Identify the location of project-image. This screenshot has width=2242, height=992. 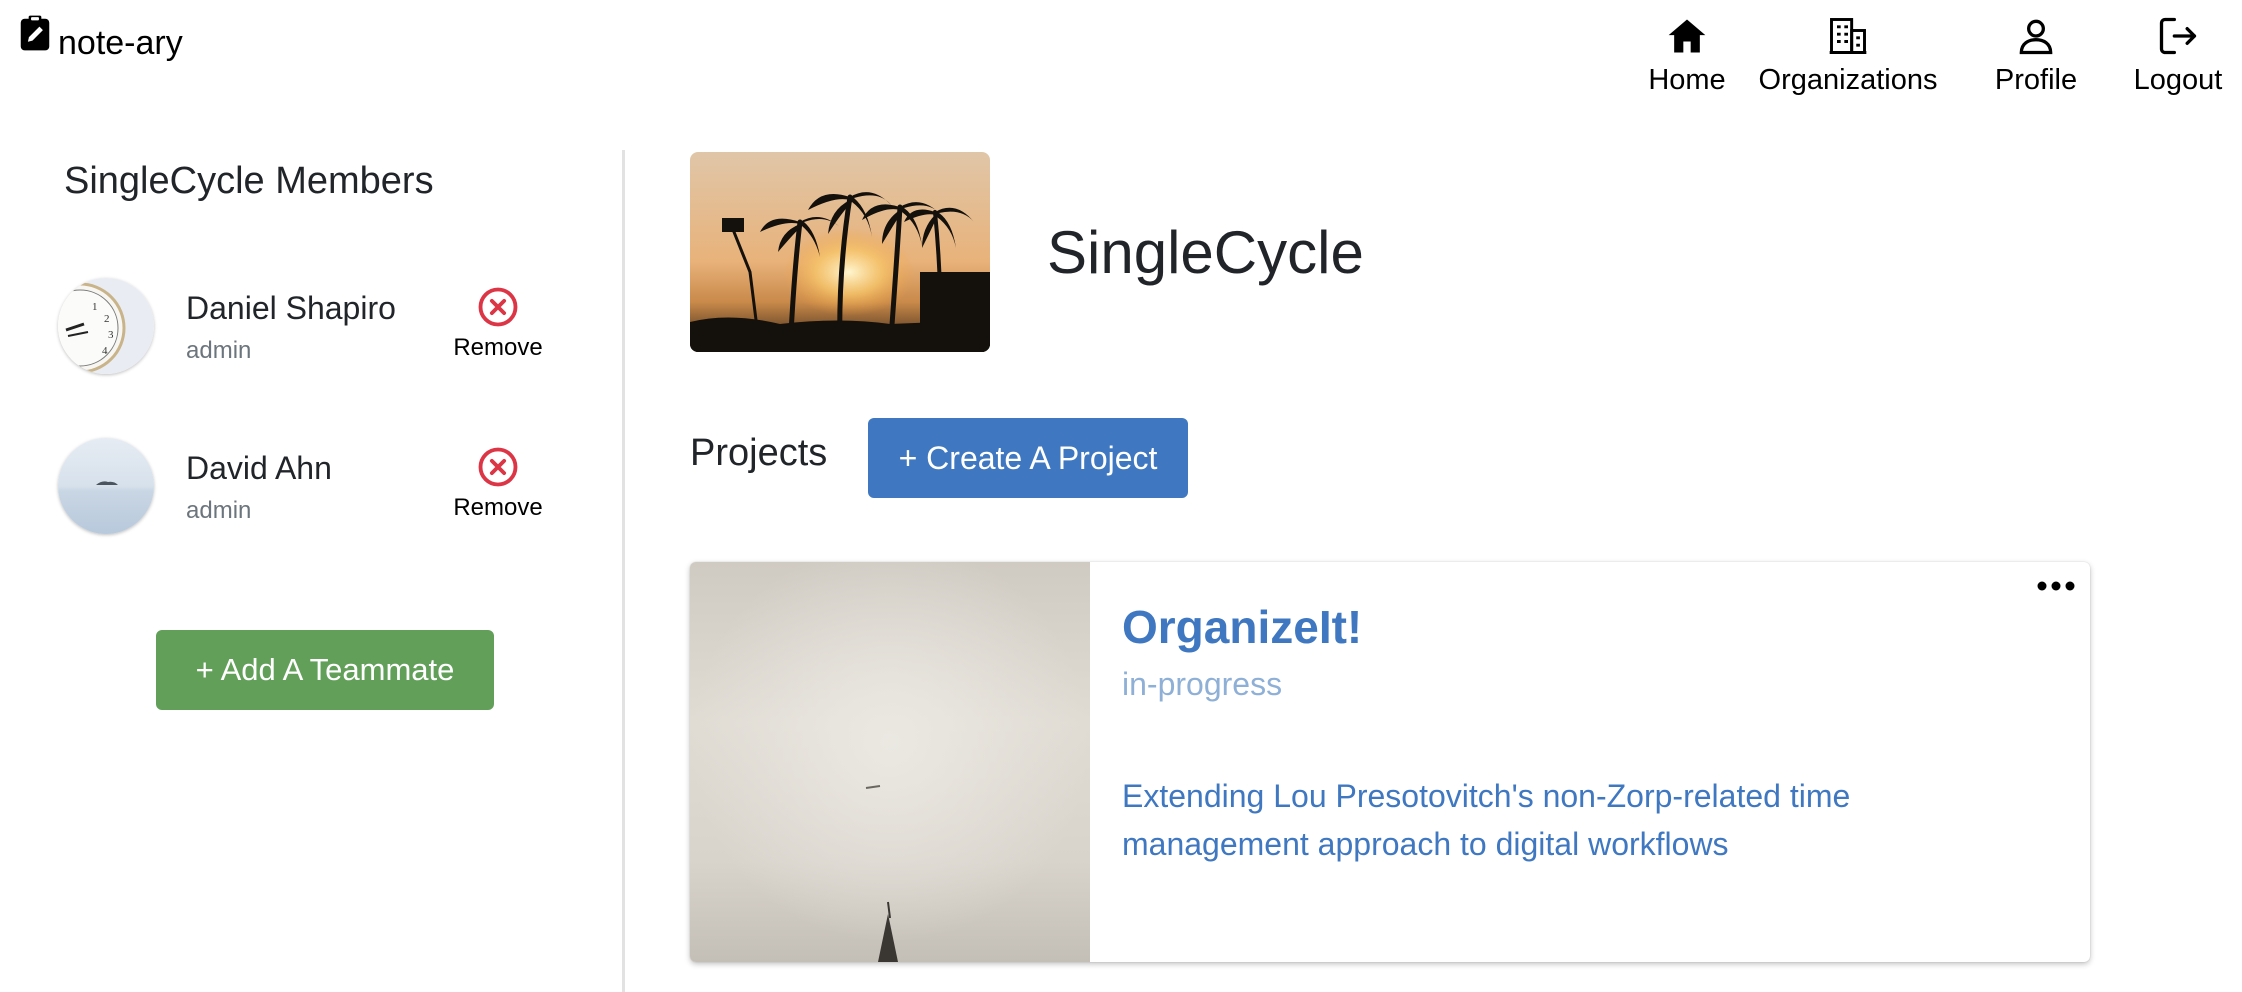
(890, 762).